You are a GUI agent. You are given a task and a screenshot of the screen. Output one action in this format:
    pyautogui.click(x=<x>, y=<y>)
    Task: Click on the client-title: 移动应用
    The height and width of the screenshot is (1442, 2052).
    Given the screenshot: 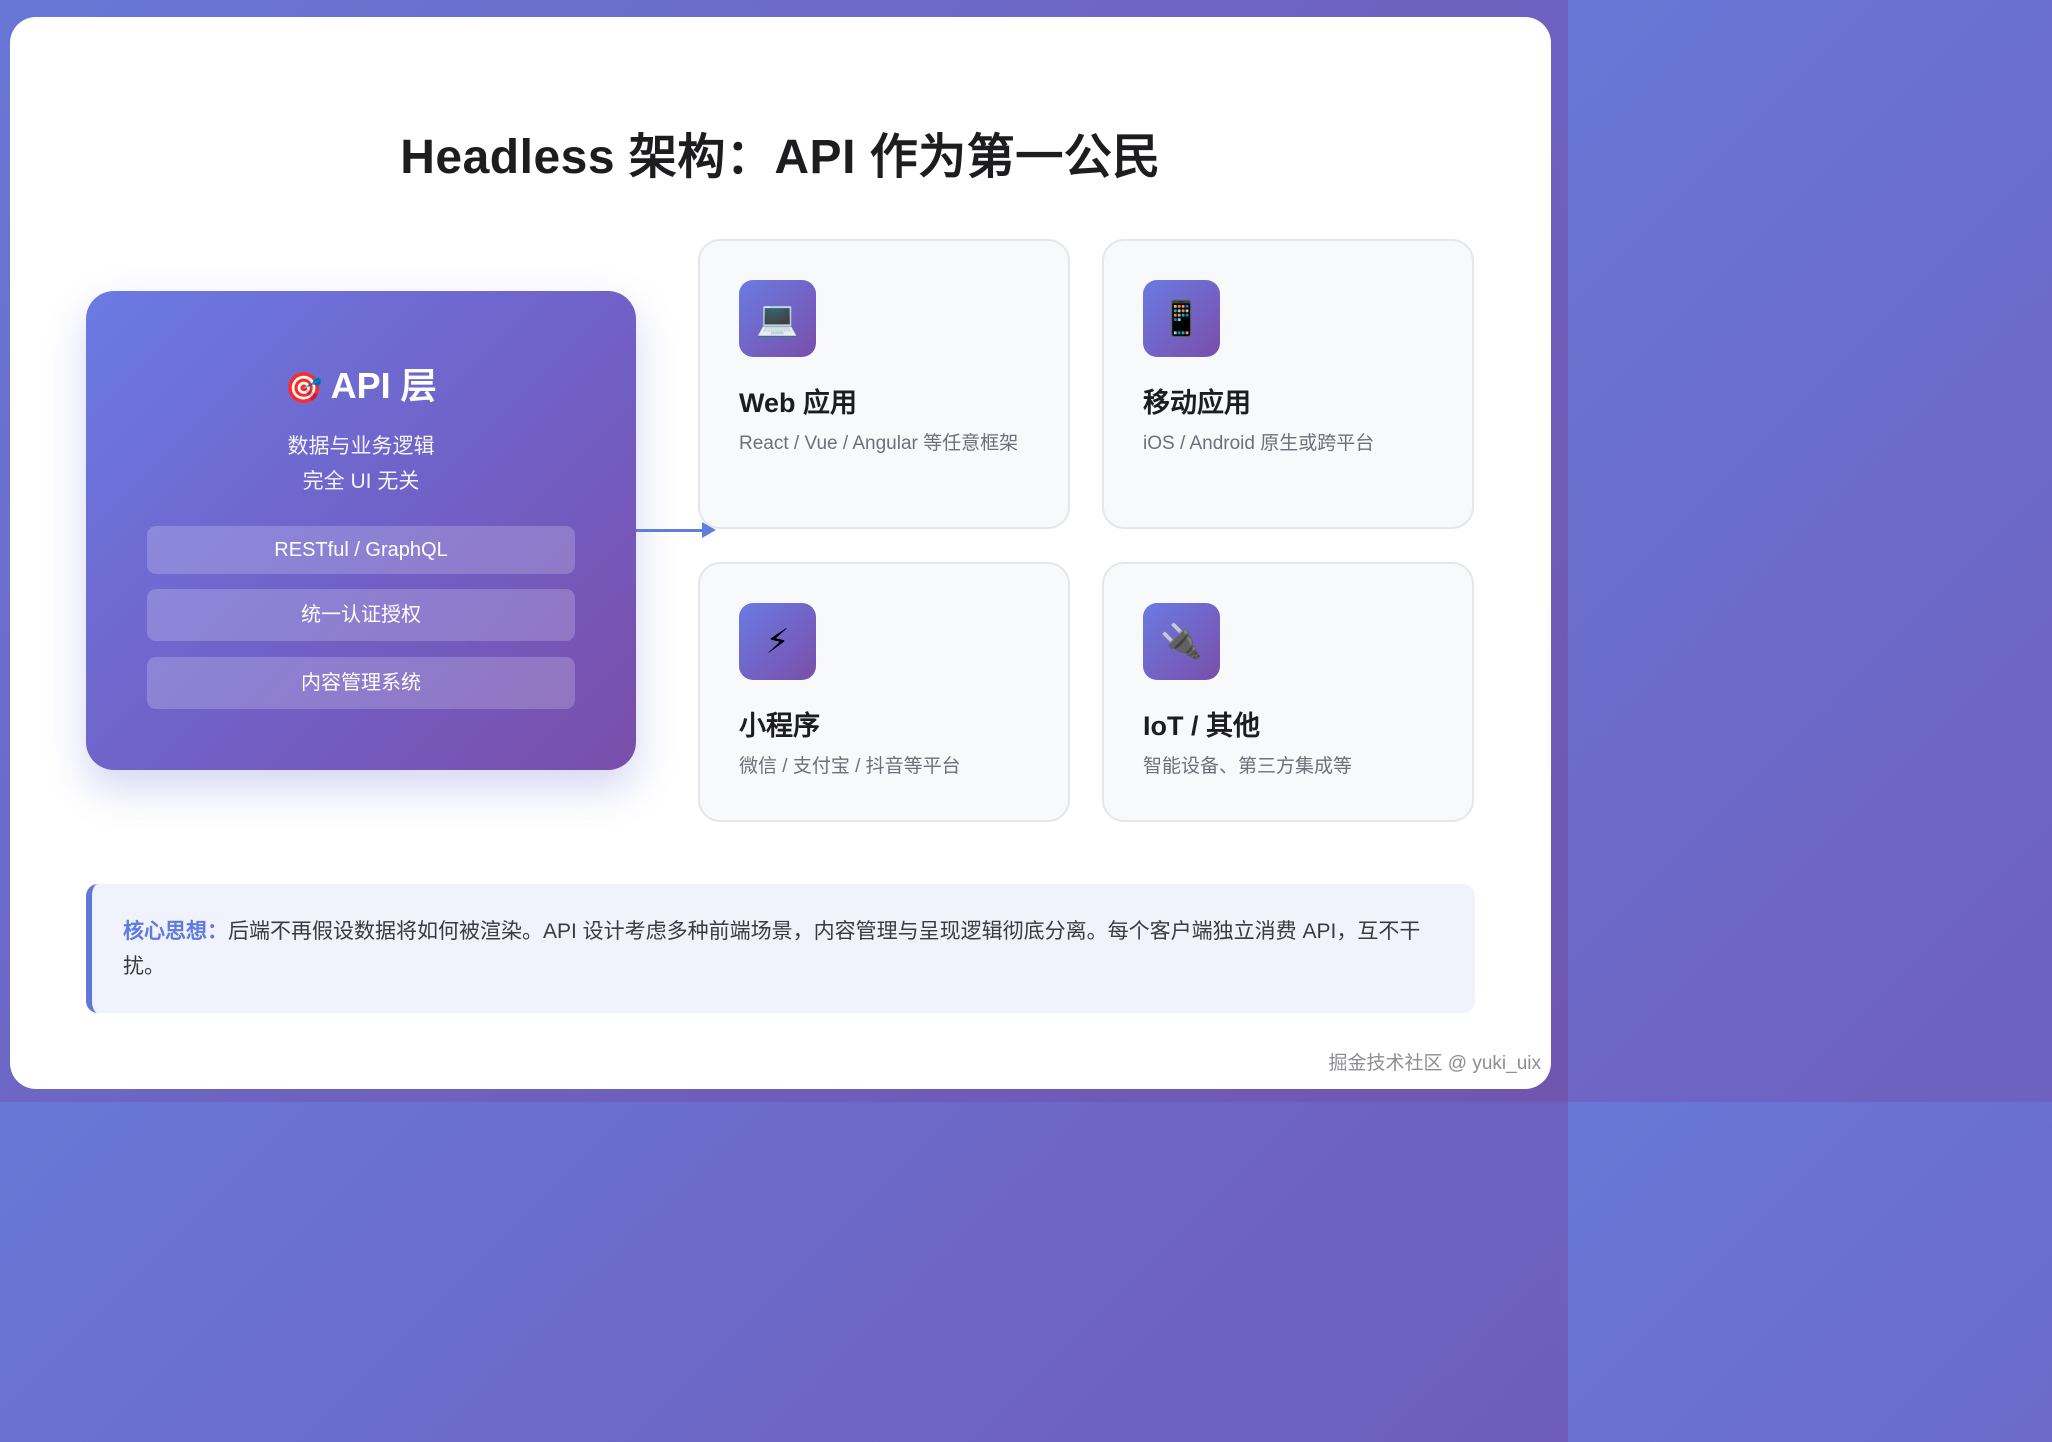 What is the action you would take?
    pyautogui.click(x=1197, y=403)
    